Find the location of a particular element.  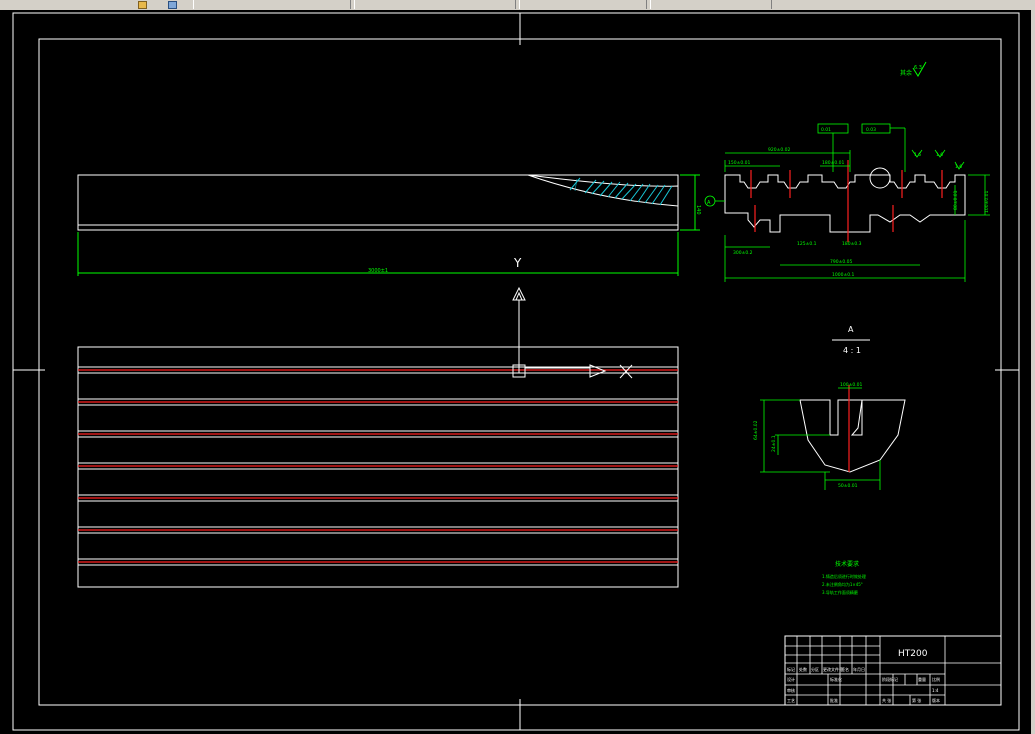

svg-text: 重量 is located at coordinates (922, 679).